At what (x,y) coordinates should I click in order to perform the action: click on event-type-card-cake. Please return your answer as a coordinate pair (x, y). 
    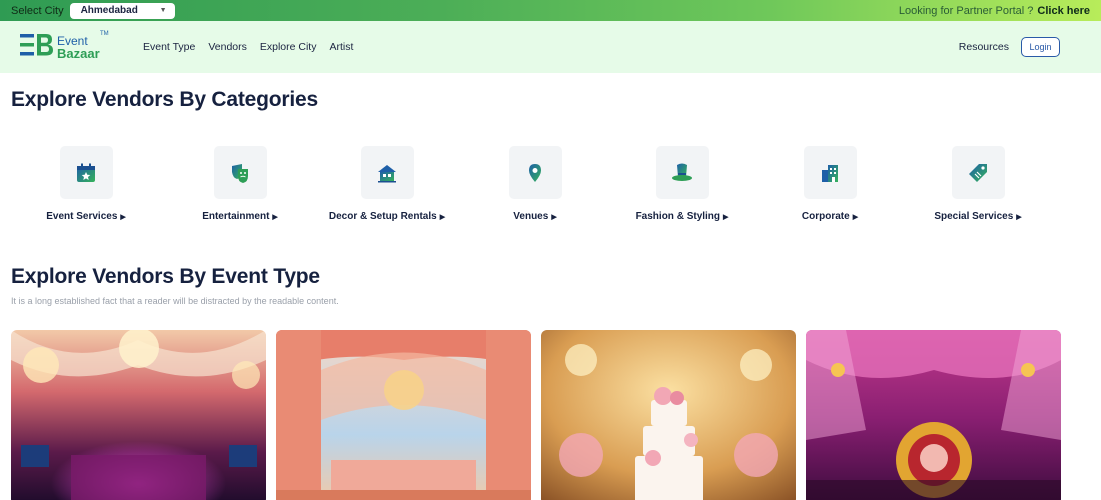
    Looking at the image, I should click on (668, 415).